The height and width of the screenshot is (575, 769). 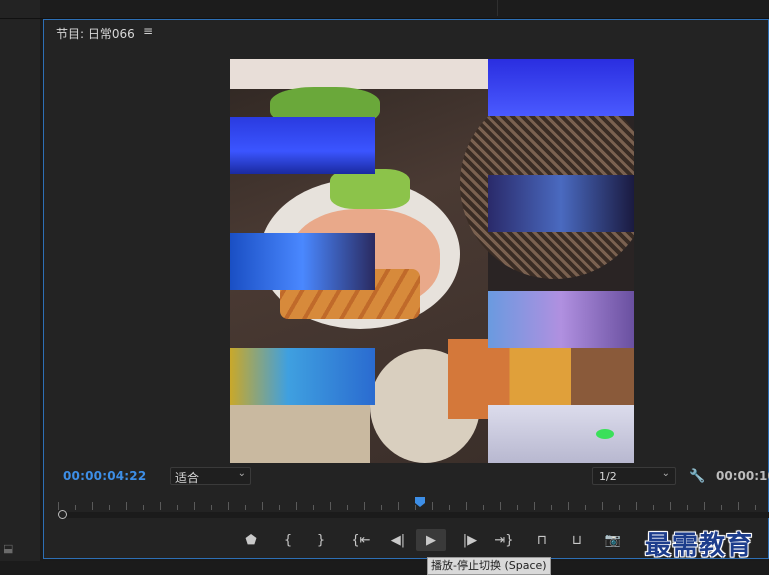 What do you see at coordinates (413, 503) in the screenshot?
I see `time-ruler` at bounding box center [413, 503].